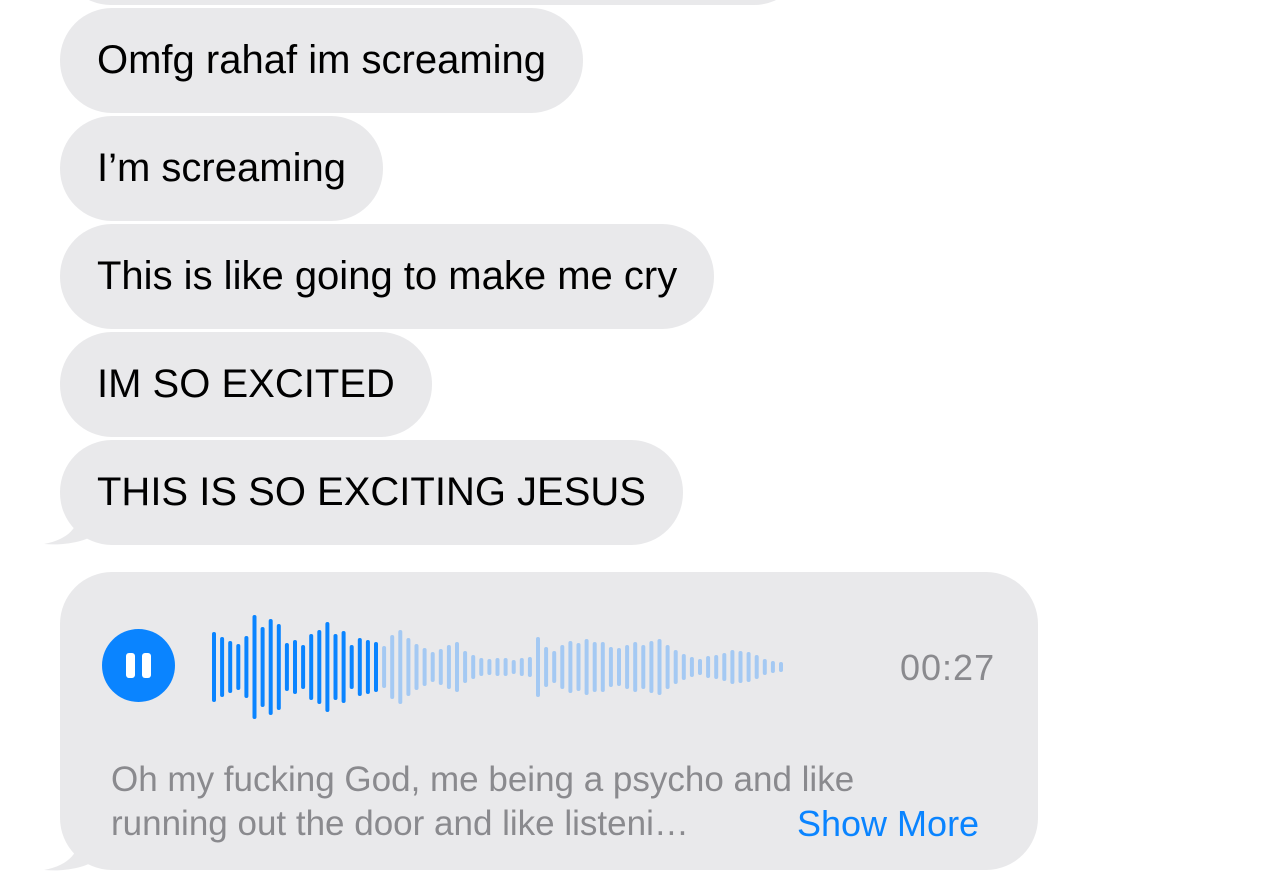  I want to click on message-bubble: IM SO EXCITED, so click(246, 384).